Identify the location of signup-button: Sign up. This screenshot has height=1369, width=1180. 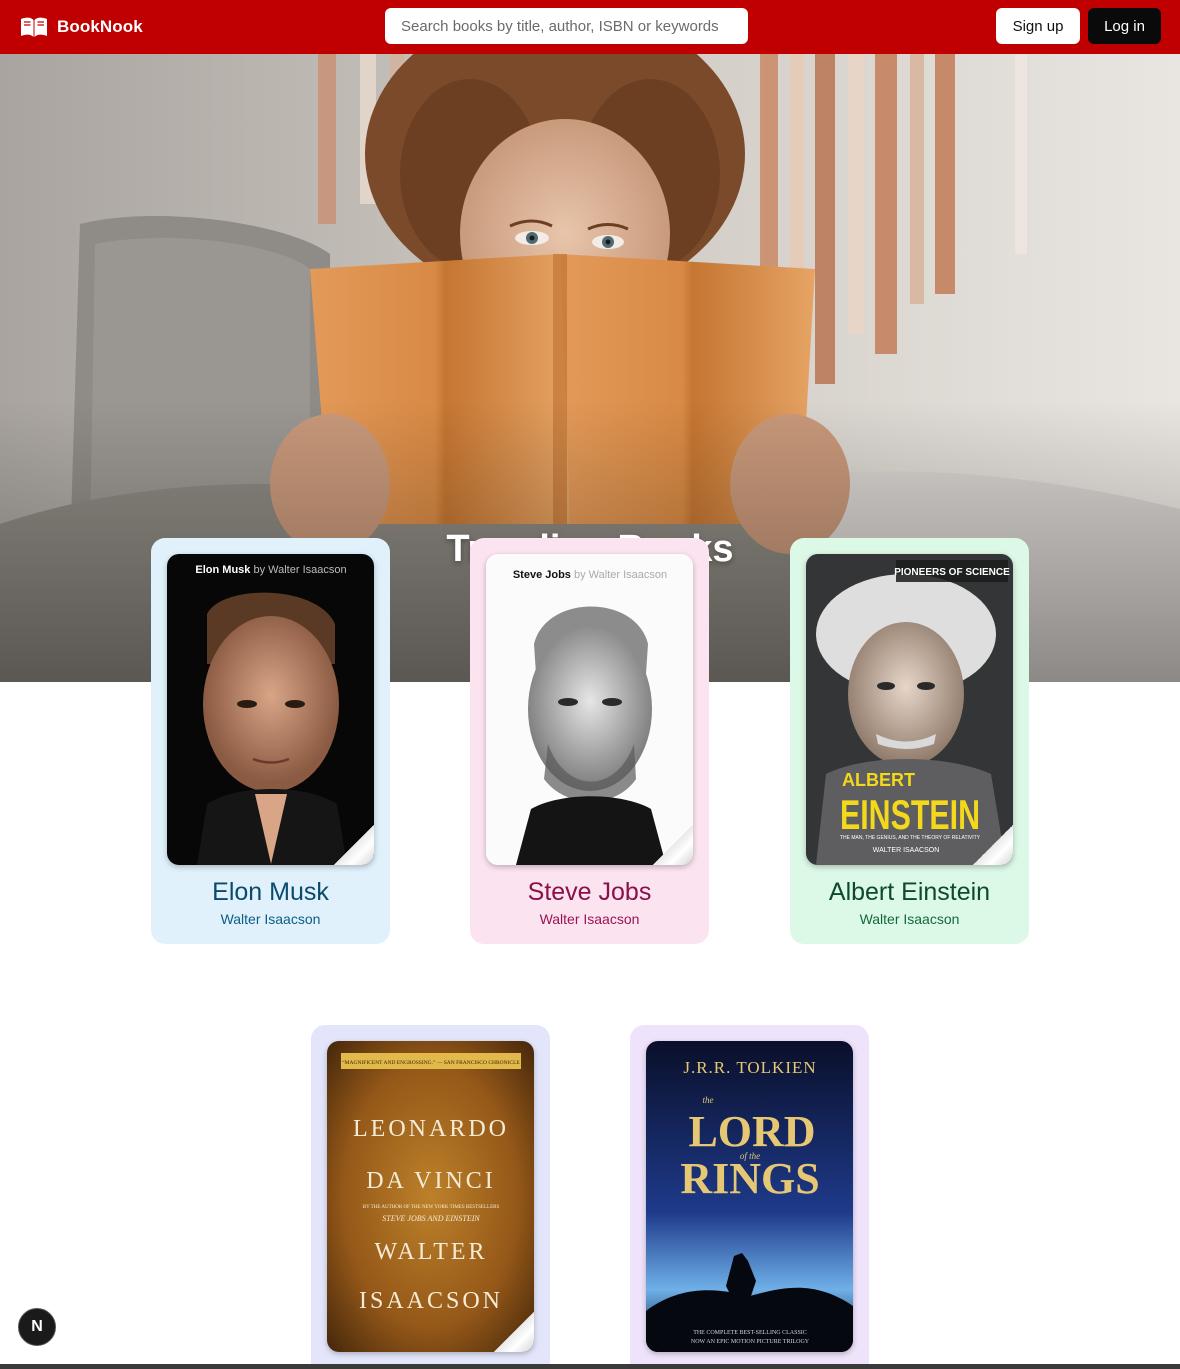
(1038, 26).